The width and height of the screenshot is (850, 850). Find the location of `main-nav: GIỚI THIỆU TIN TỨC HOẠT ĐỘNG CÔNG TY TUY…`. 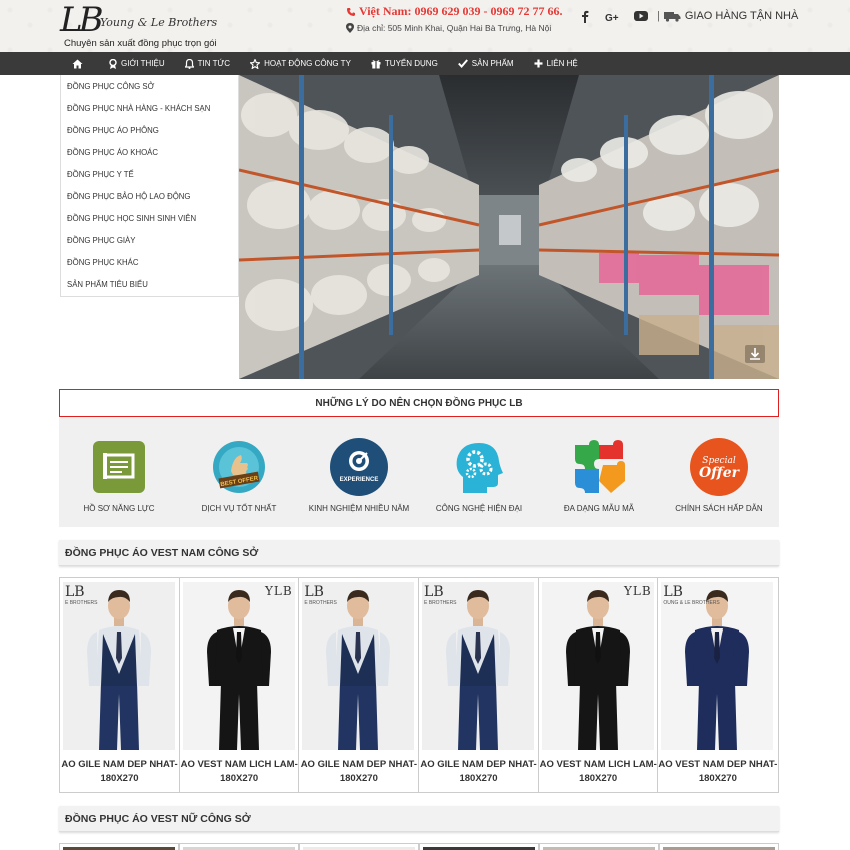

main-nav: GIỚI THIỆU TIN TỨC HOẠT ĐỘNG CÔNG TY TUY… is located at coordinates (425, 63).